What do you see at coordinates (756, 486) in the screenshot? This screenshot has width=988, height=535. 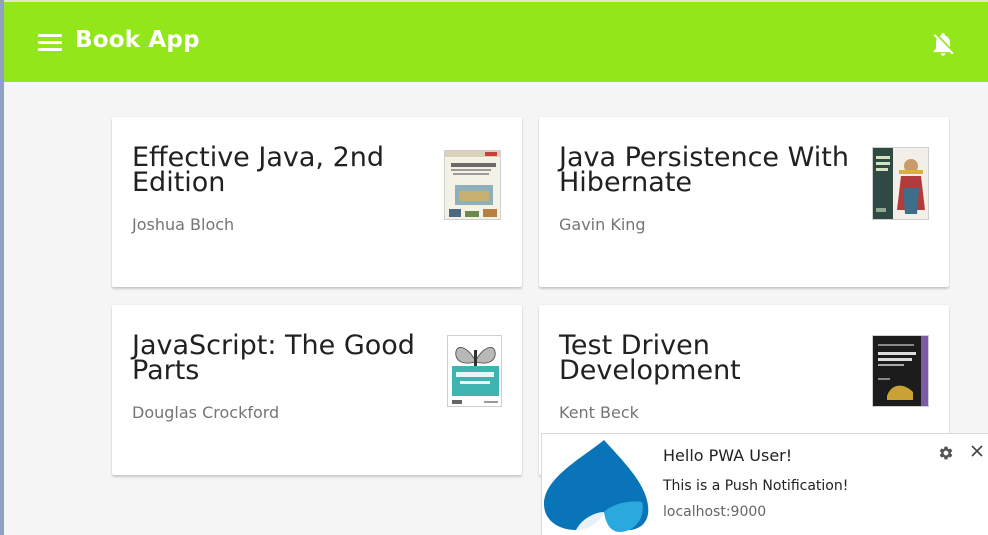 I see `notification-body: This is a Push Notification!` at bounding box center [756, 486].